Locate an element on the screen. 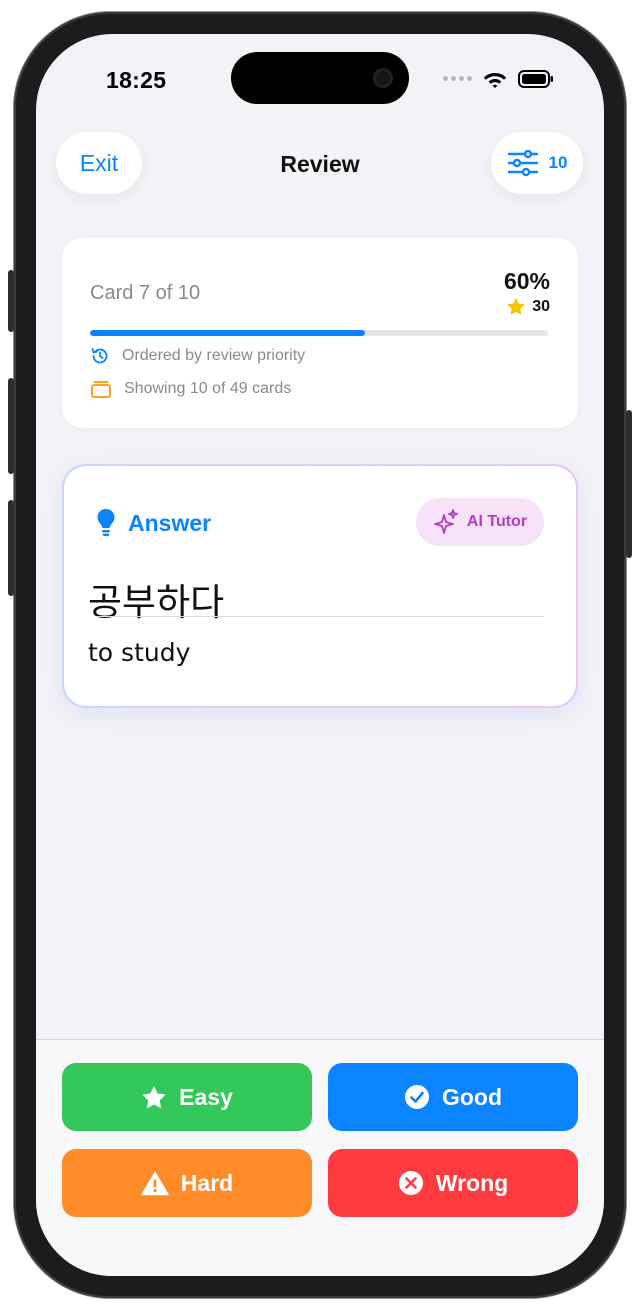  sparkles-icon is located at coordinates (446, 521).